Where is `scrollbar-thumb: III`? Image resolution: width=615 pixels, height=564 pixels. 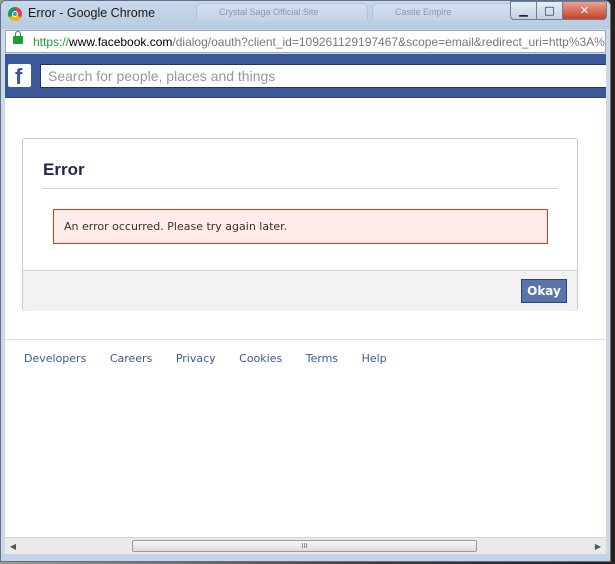
scrollbar-thumb: III is located at coordinates (304, 546).